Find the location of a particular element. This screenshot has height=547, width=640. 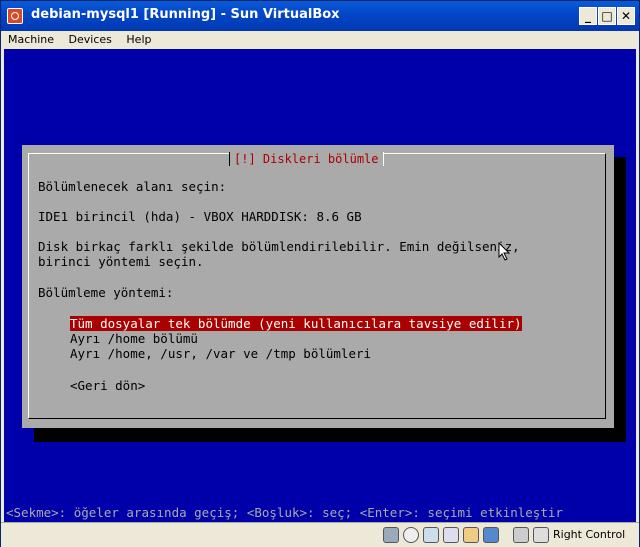

menu-help: Help is located at coordinates (138, 38).